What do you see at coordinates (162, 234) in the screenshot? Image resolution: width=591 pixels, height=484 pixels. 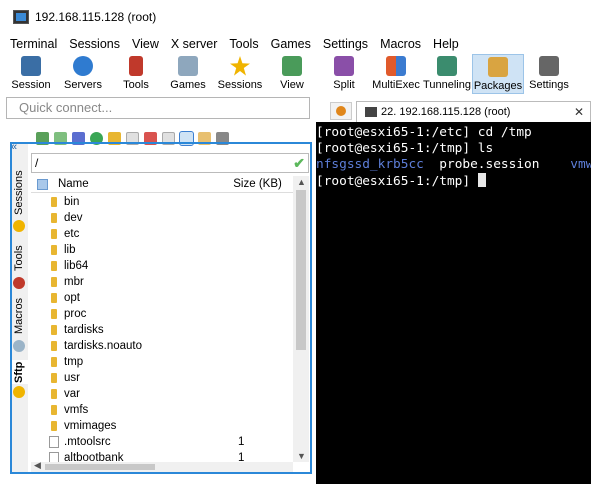 I see `folder-row: etc` at bounding box center [162, 234].